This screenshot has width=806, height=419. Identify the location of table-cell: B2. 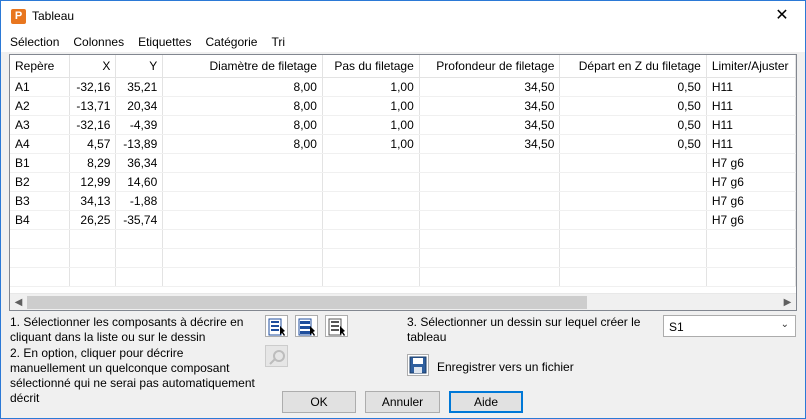
(40, 182).